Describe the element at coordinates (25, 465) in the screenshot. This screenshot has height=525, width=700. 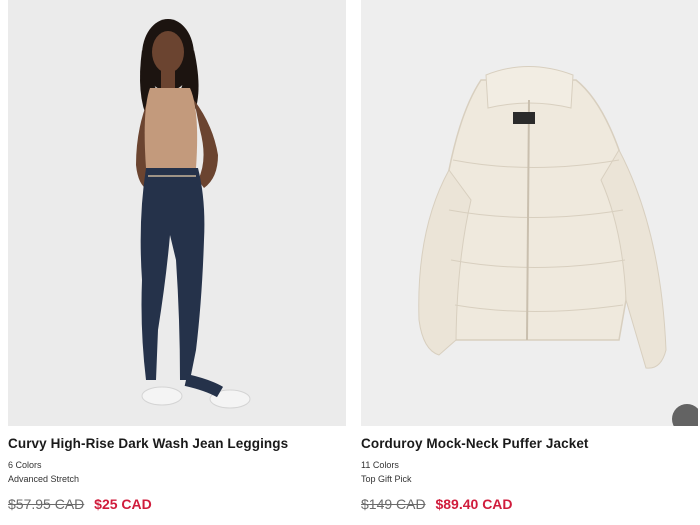
I see `product-colors: 6 Colors` at that location.